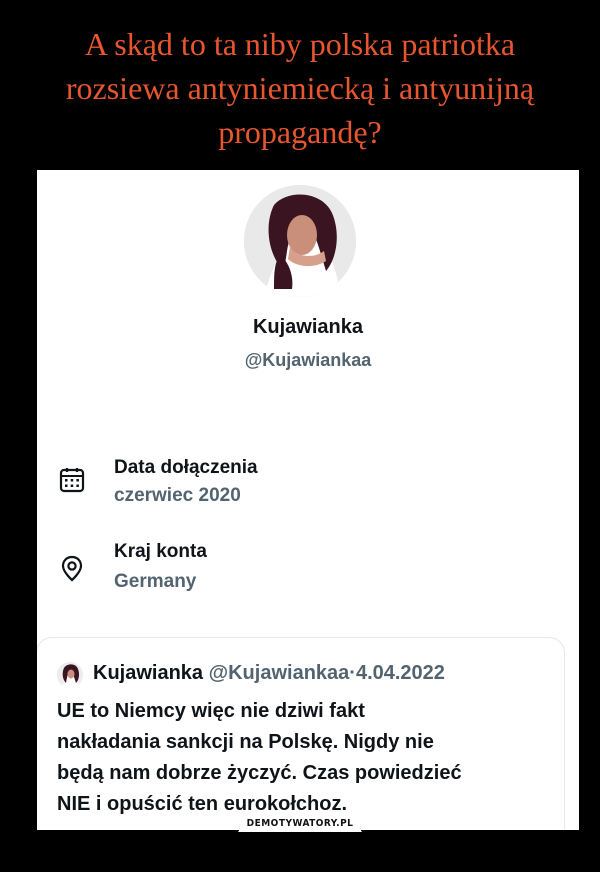  I want to click on avatar-photo, so click(300, 241).